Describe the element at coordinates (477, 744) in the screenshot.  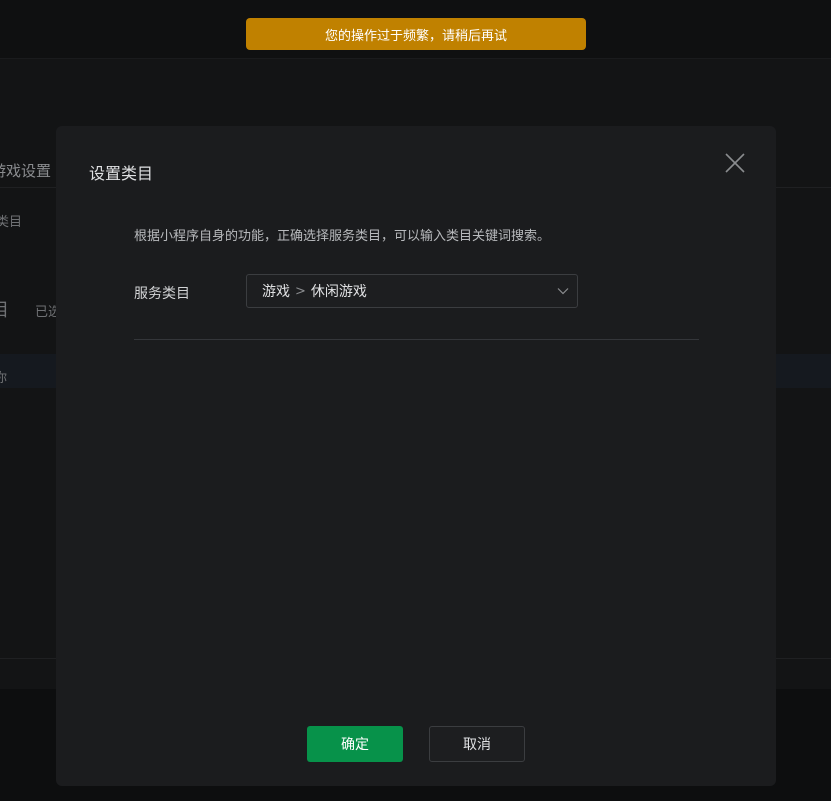
I see `cancel-button: 取消` at that location.